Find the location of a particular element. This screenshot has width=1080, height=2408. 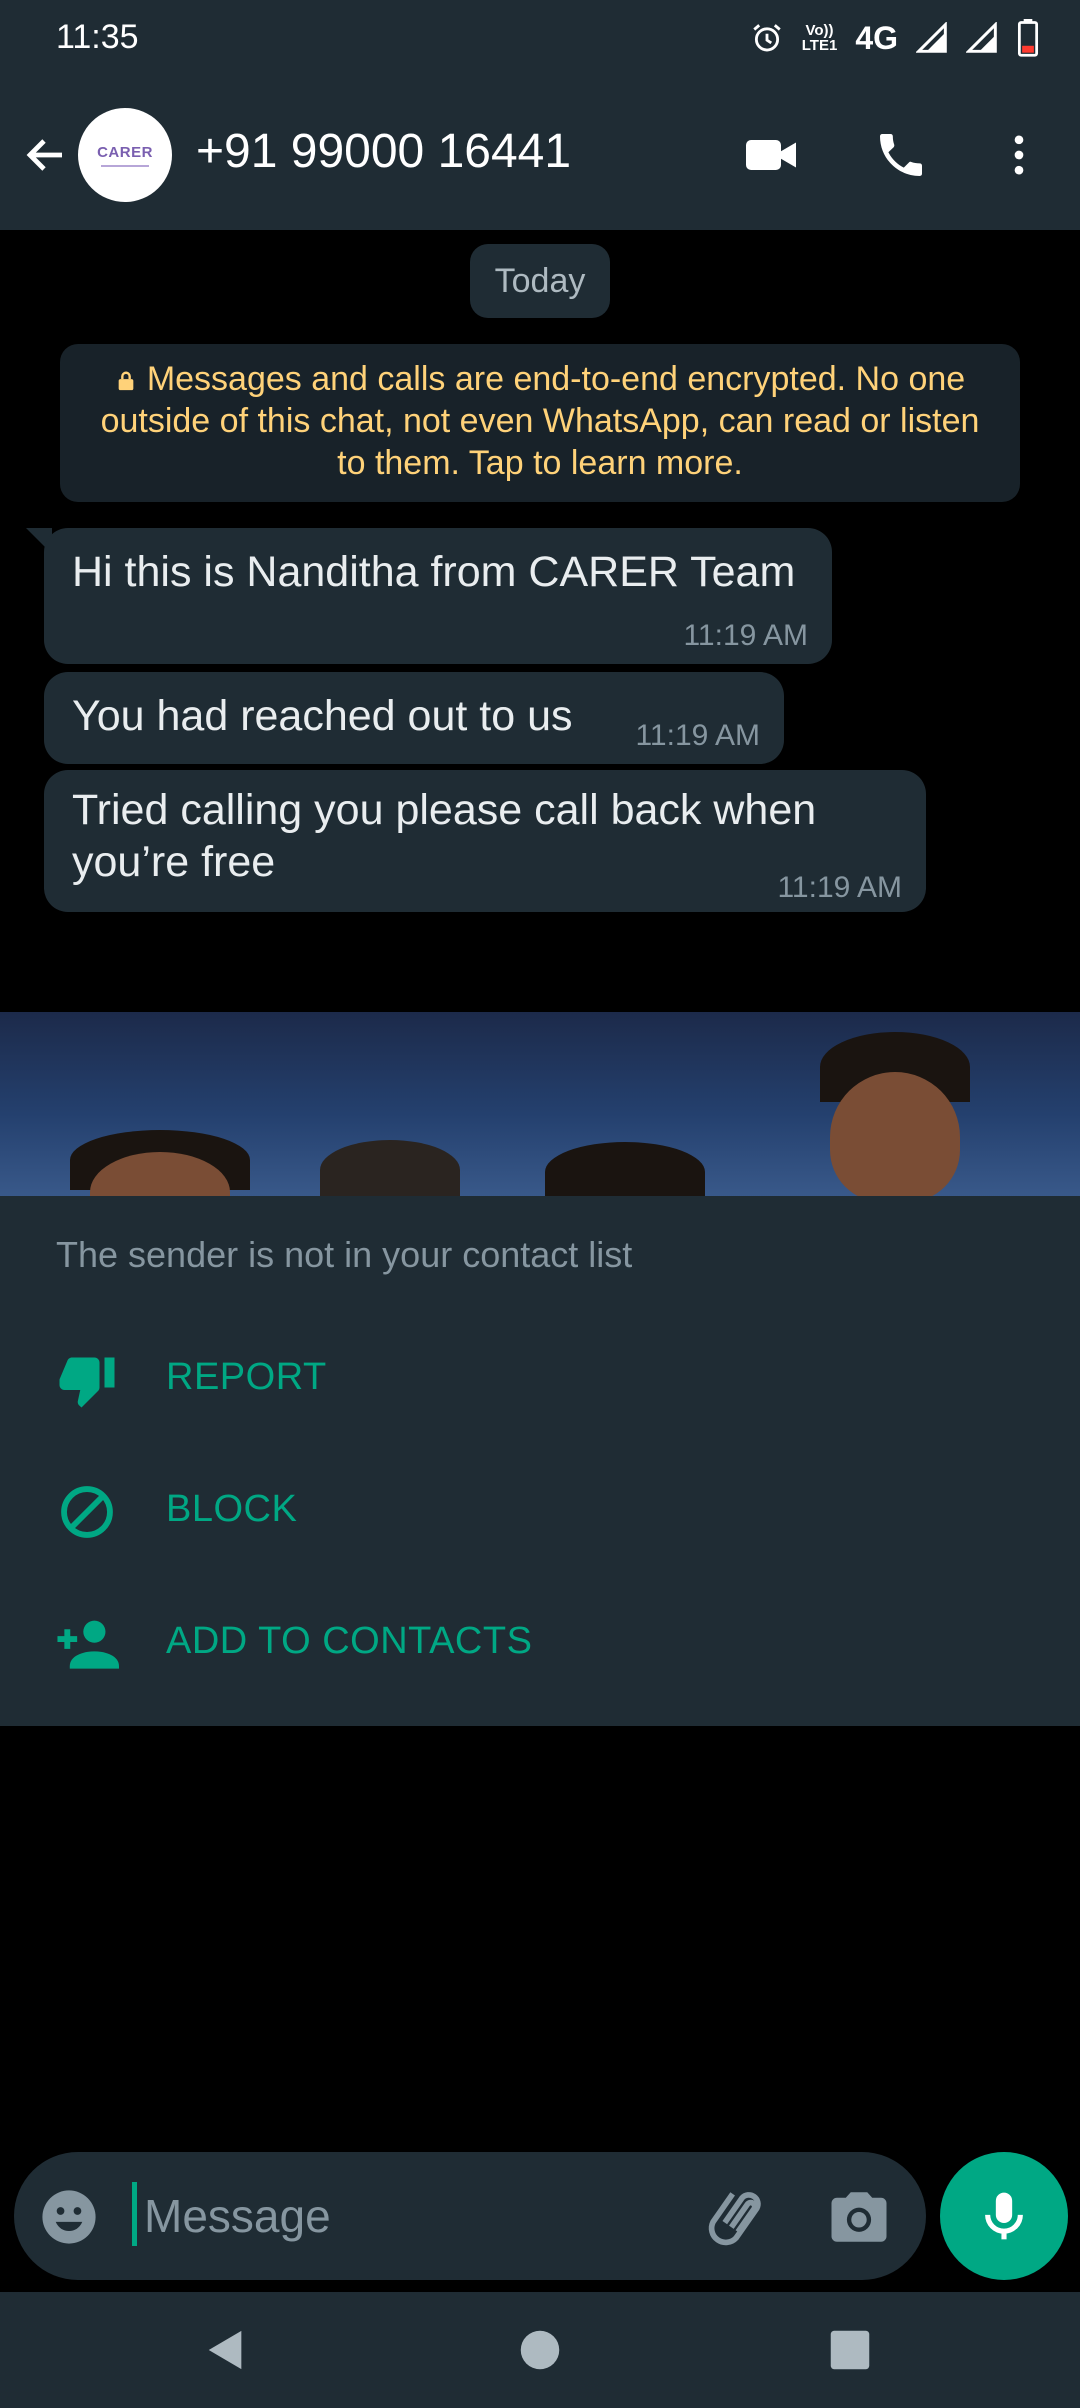

message-text: You had reached out to us is located at coordinates (322, 716).